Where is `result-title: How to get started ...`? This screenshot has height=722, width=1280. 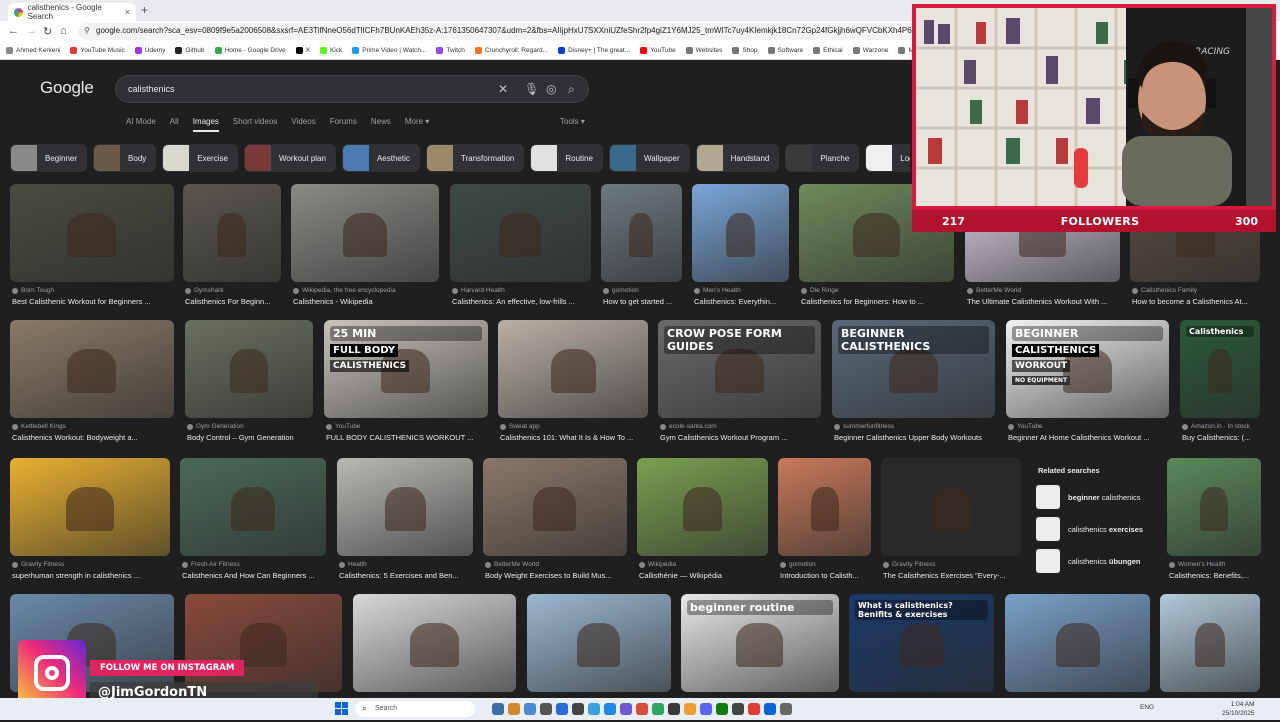 result-title: How to get started ... is located at coordinates (643, 301).